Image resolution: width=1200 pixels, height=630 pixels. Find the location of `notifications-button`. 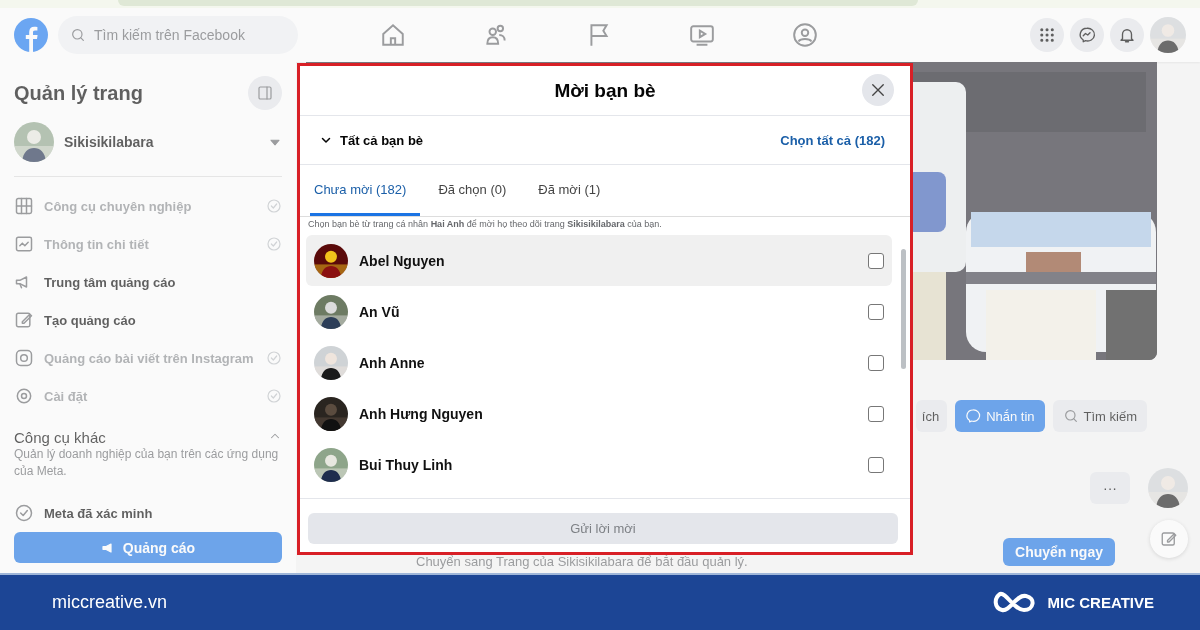

notifications-button is located at coordinates (1127, 35).